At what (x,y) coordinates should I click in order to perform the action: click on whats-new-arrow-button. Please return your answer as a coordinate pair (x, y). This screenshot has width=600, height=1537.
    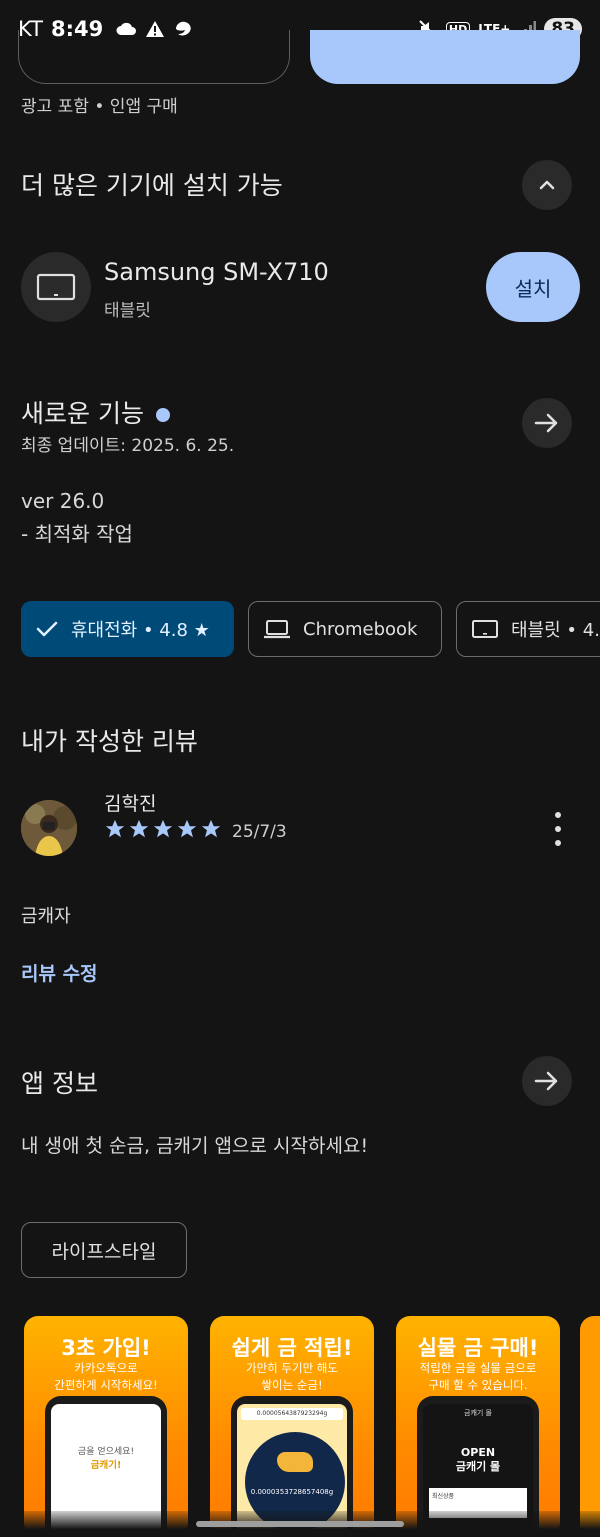
    Looking at the image, I should click on (547, 423).